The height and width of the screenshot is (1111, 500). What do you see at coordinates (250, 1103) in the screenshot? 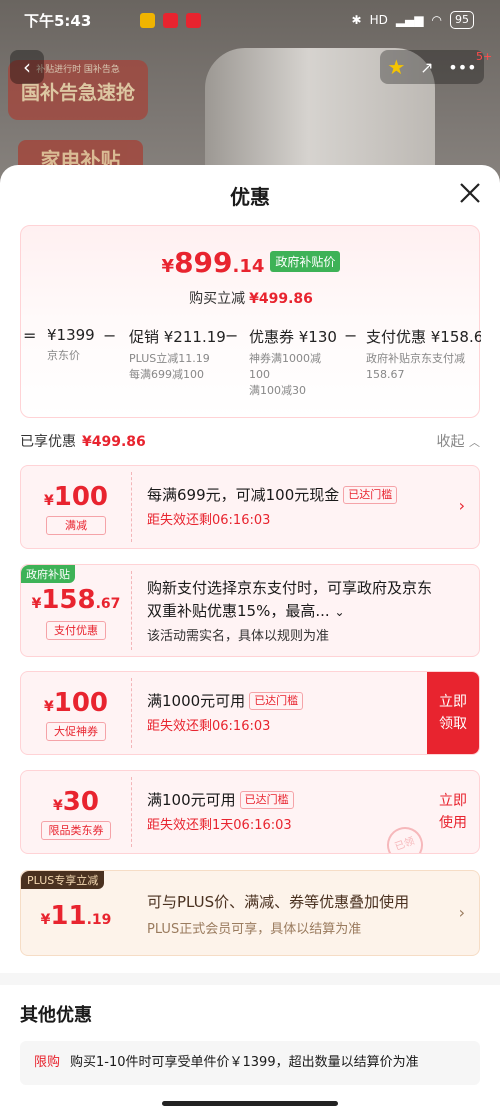
I see `home-indicator` at bounding box center [250, 1103].